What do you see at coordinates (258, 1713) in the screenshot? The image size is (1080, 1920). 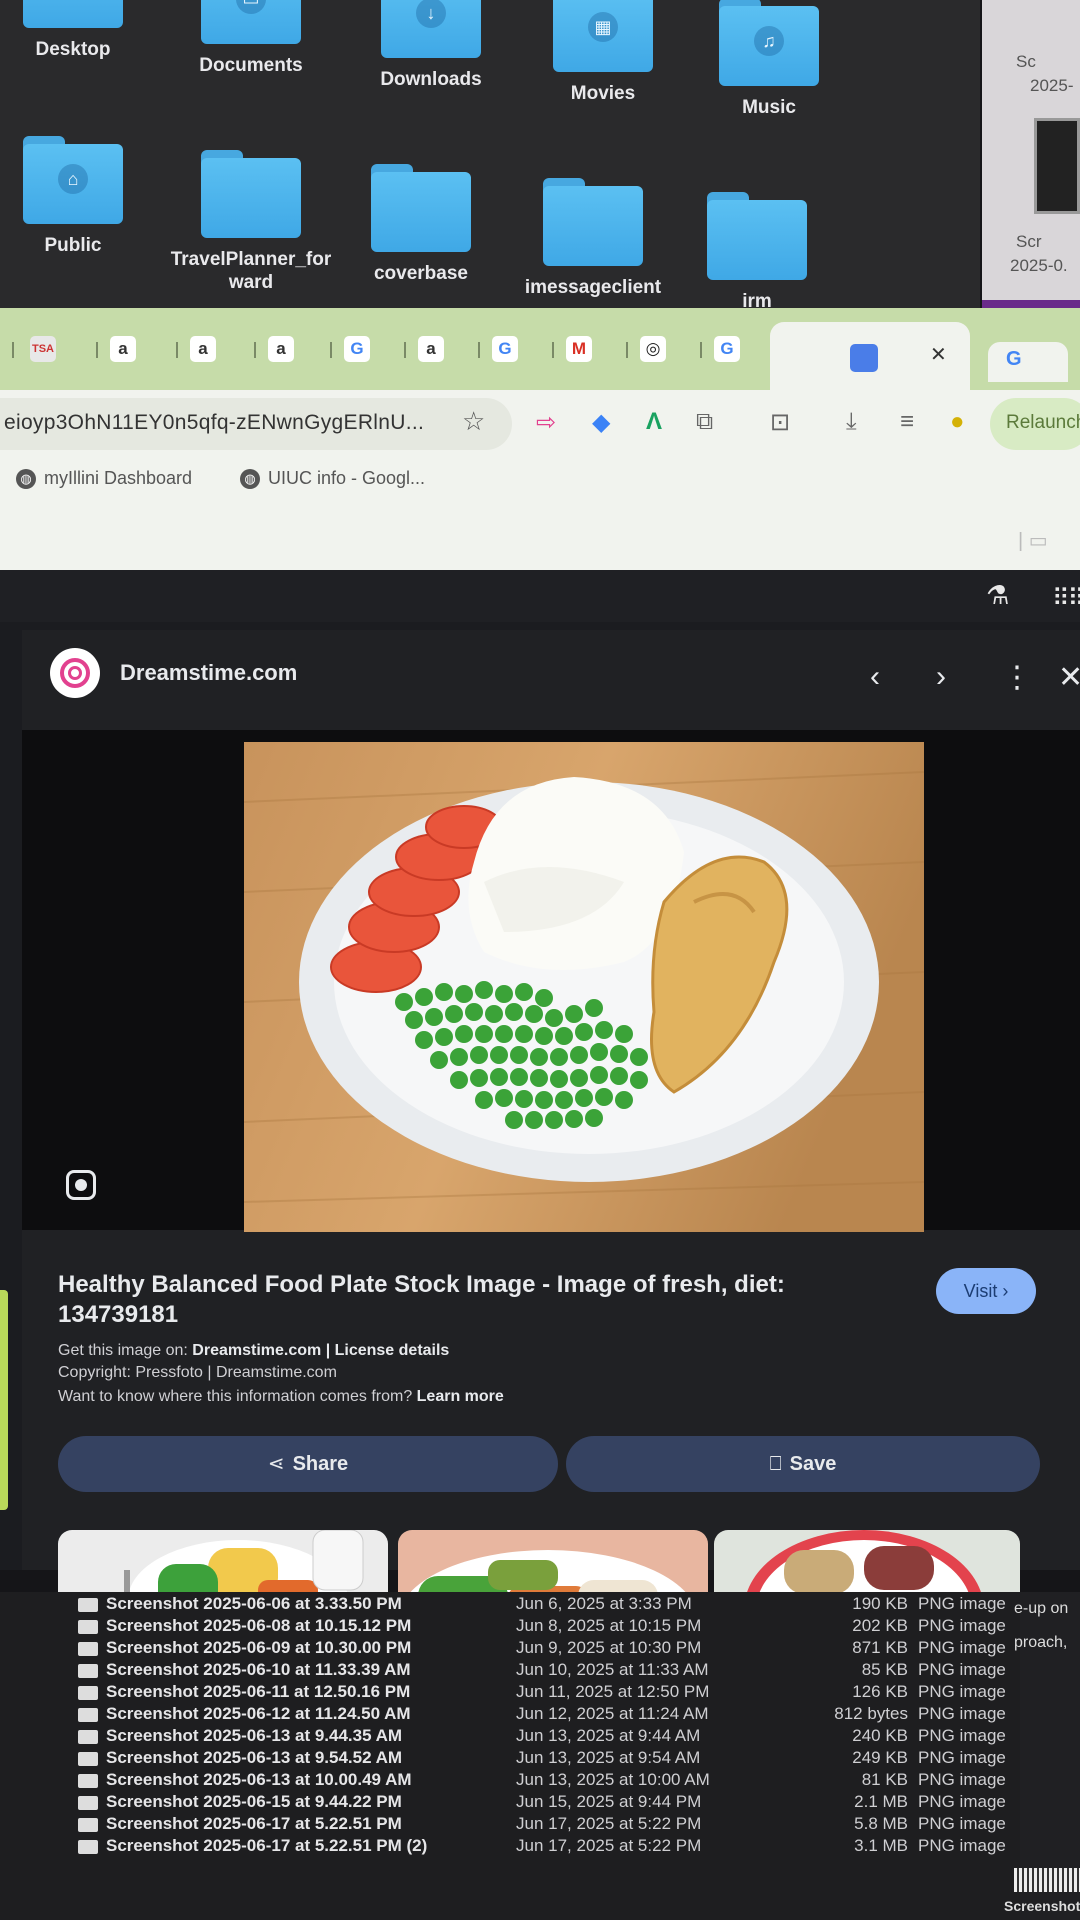 I see `file-name: Screenshot 2025-06-12 at 11.24.50 AM` at bounding box center [258, 1713].